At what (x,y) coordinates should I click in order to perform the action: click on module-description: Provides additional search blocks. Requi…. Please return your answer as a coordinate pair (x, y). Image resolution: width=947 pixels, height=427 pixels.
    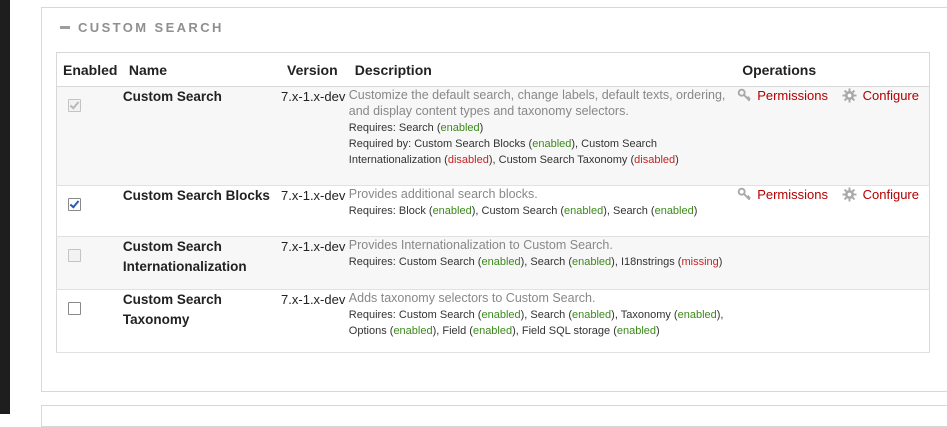
    Looking at the image, I should click on (542, 211).